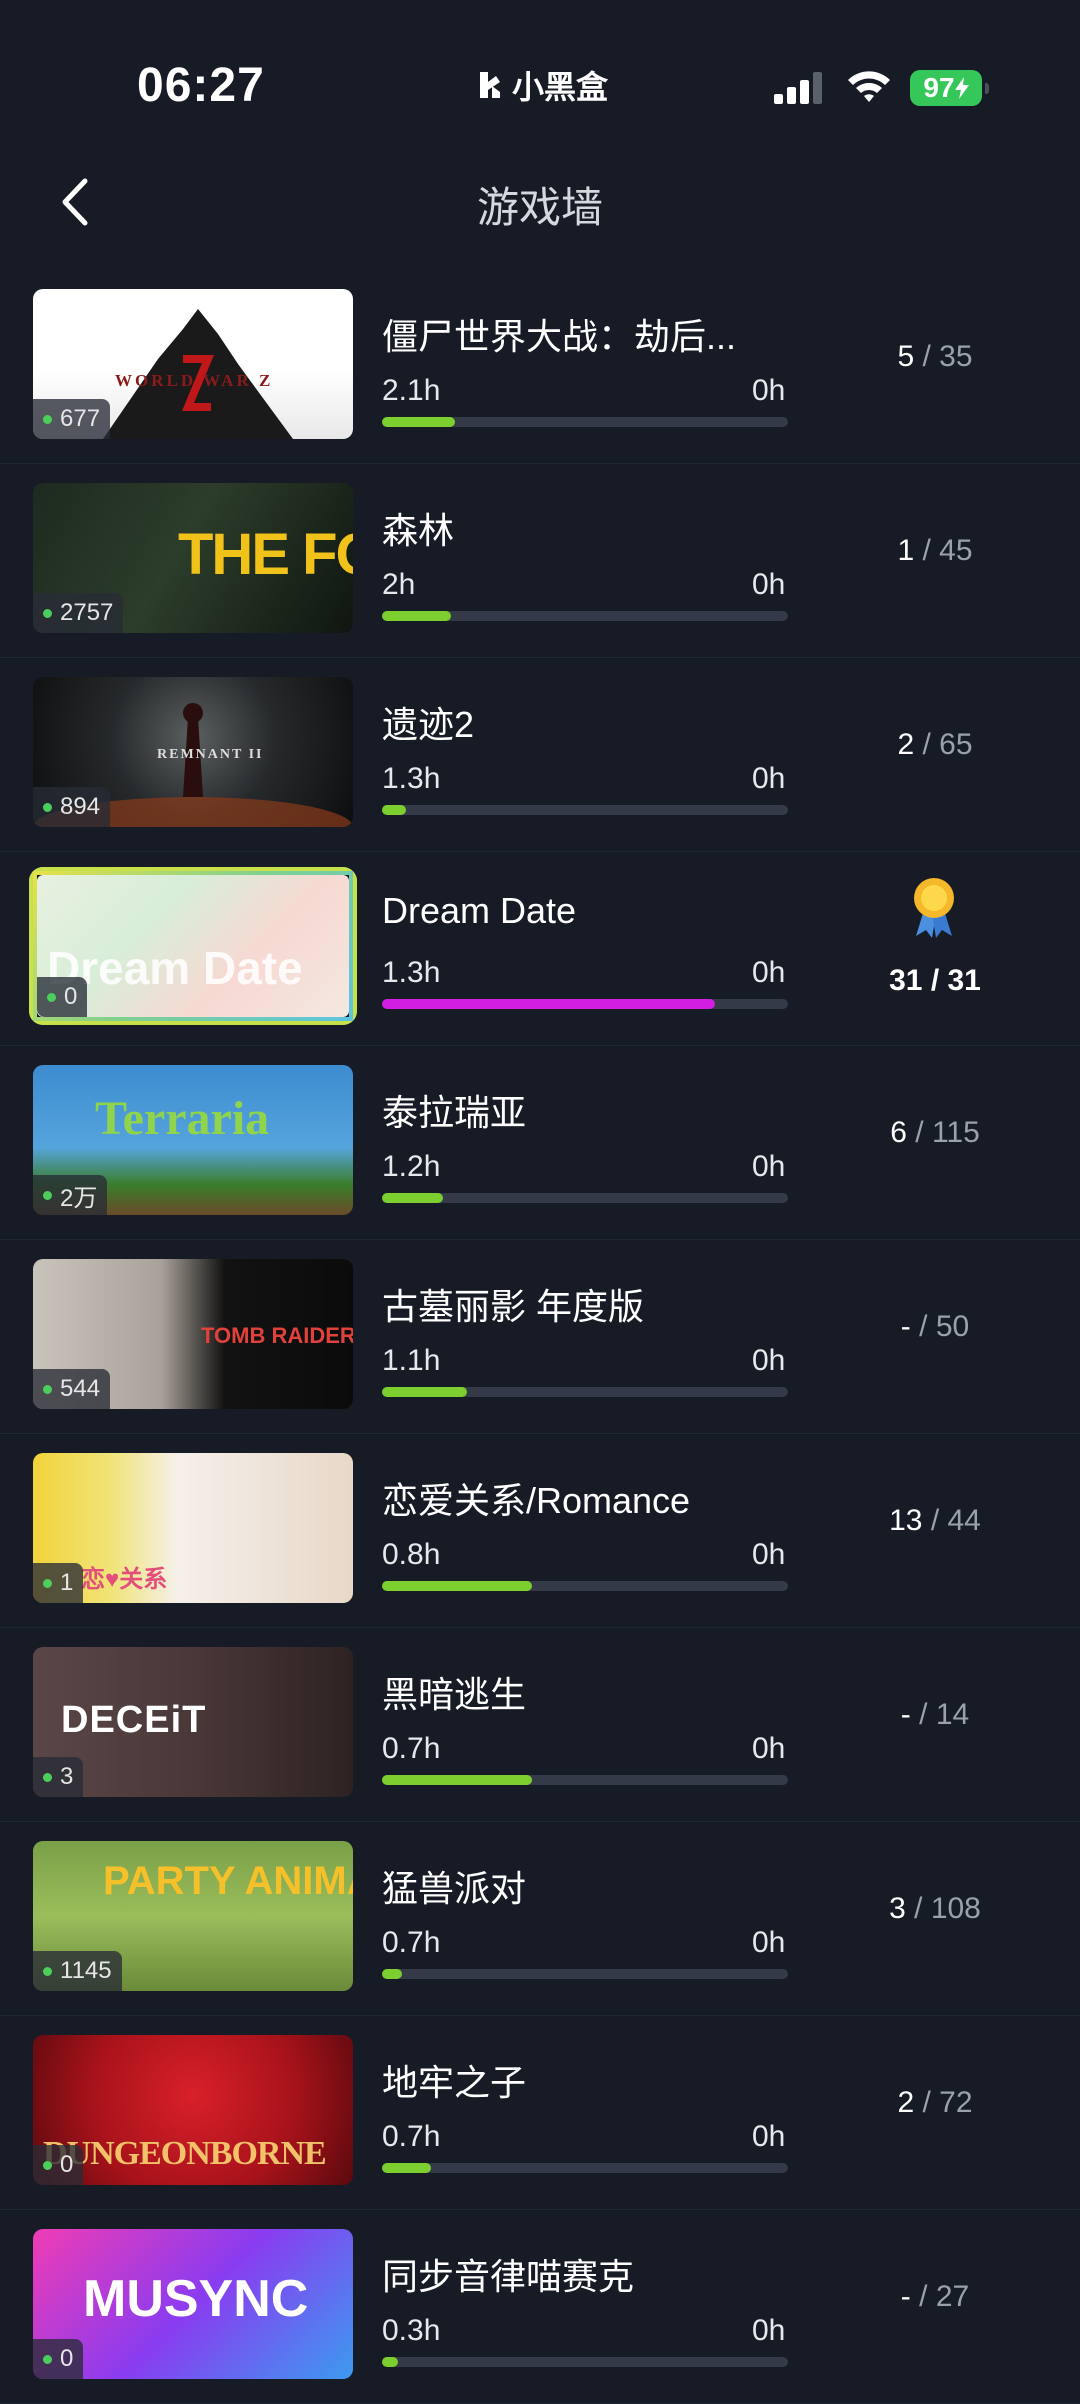 The height and width of the screenshot is (2404, 1080). Describe the element at coordinates (67, 1582) in the screenshot. I see `owner-count: 1` at that location.